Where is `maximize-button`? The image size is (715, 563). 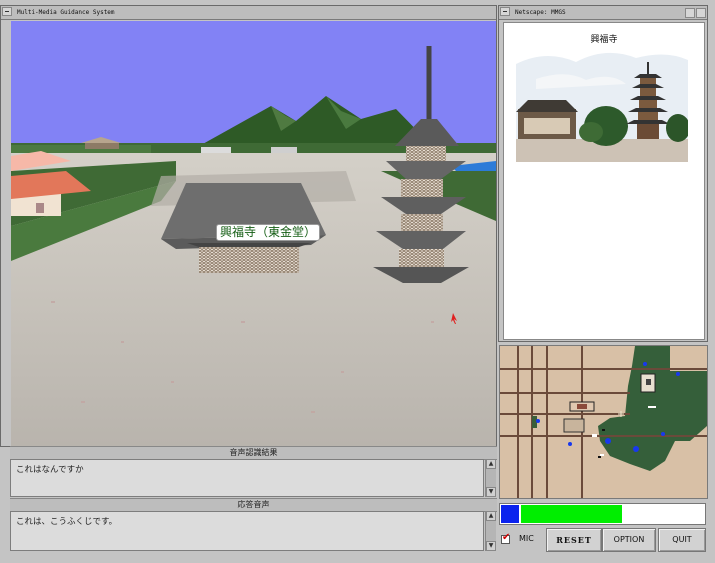 maximize-button is located at coordinates (701, 13).